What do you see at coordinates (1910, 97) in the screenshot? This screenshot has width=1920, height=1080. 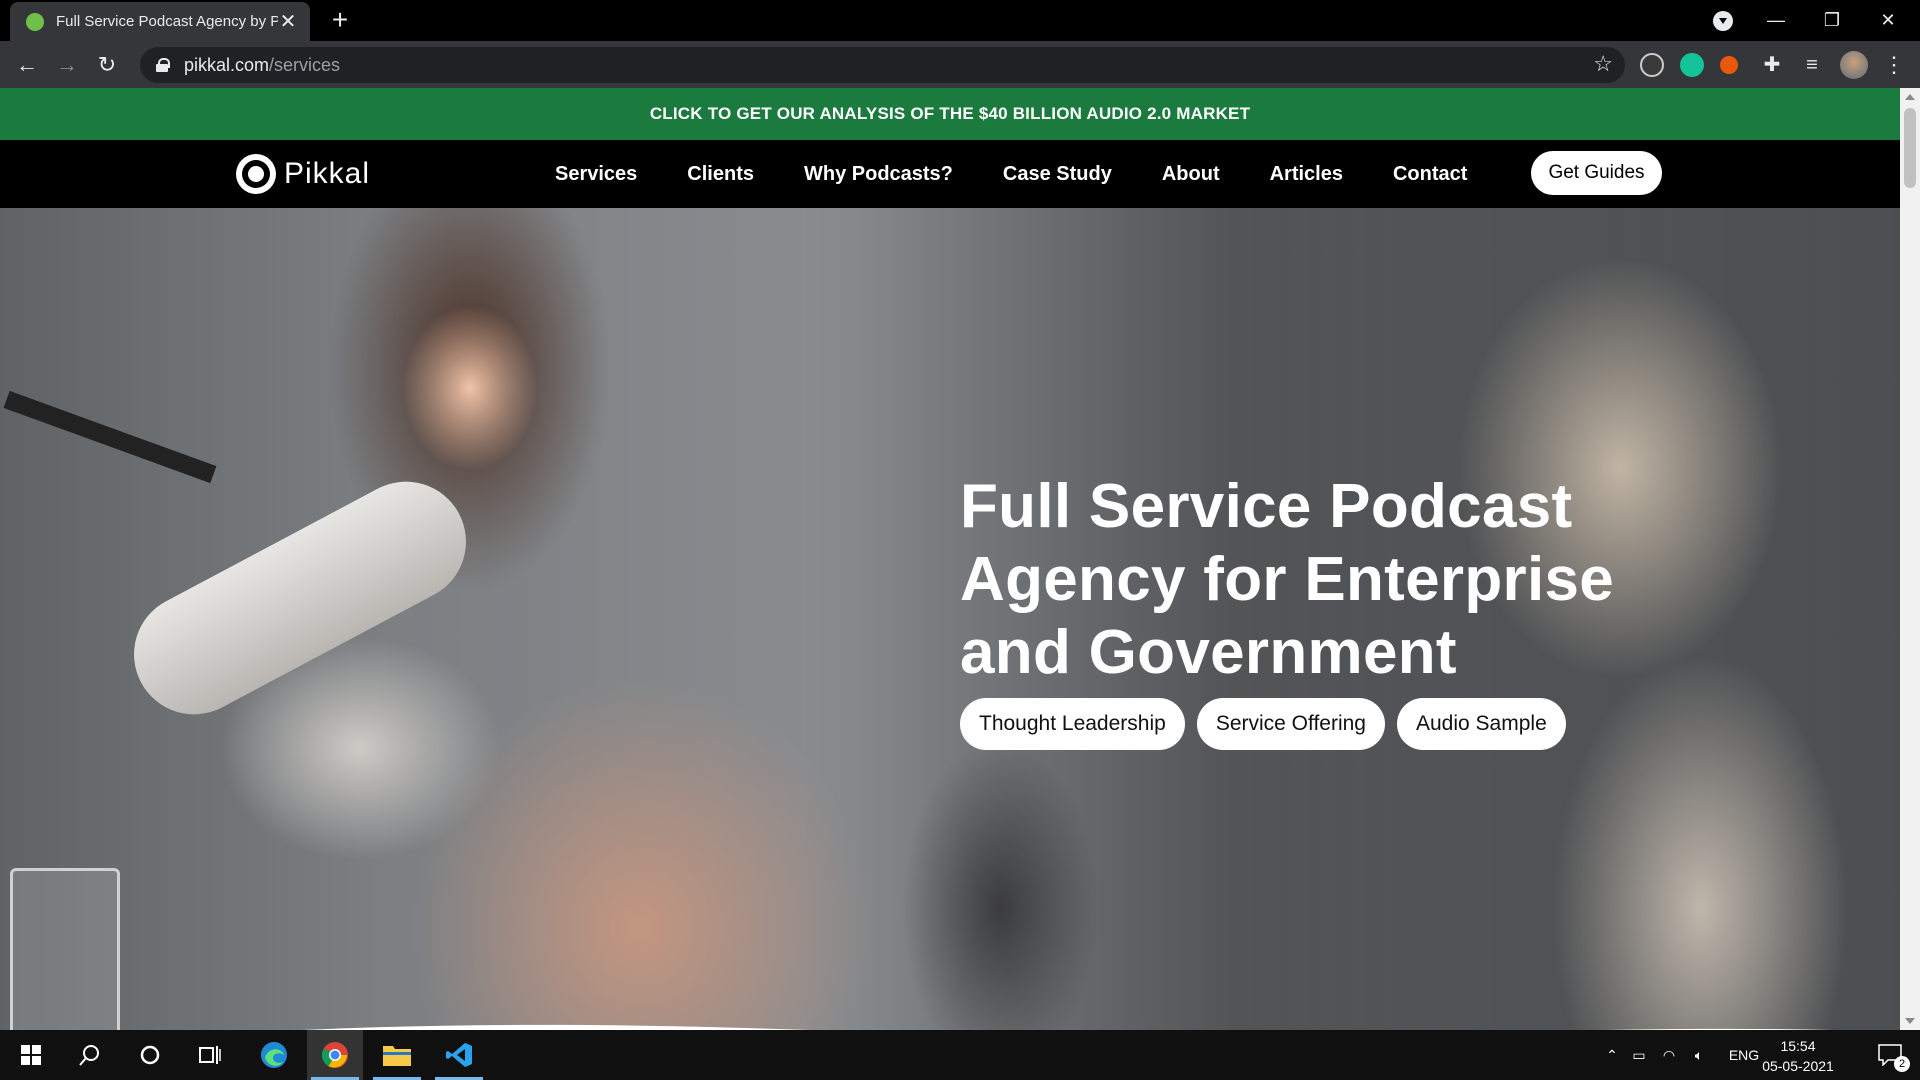 I see `scroll-up-arrow-icon` at bounding box center [1910, 97].